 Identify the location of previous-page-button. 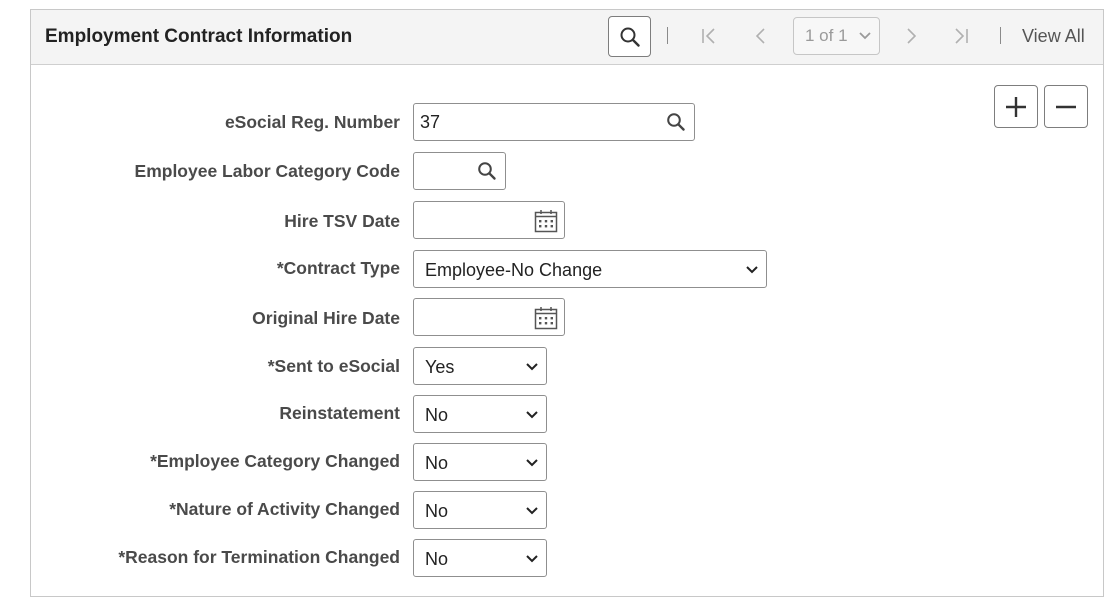
(761, 36).